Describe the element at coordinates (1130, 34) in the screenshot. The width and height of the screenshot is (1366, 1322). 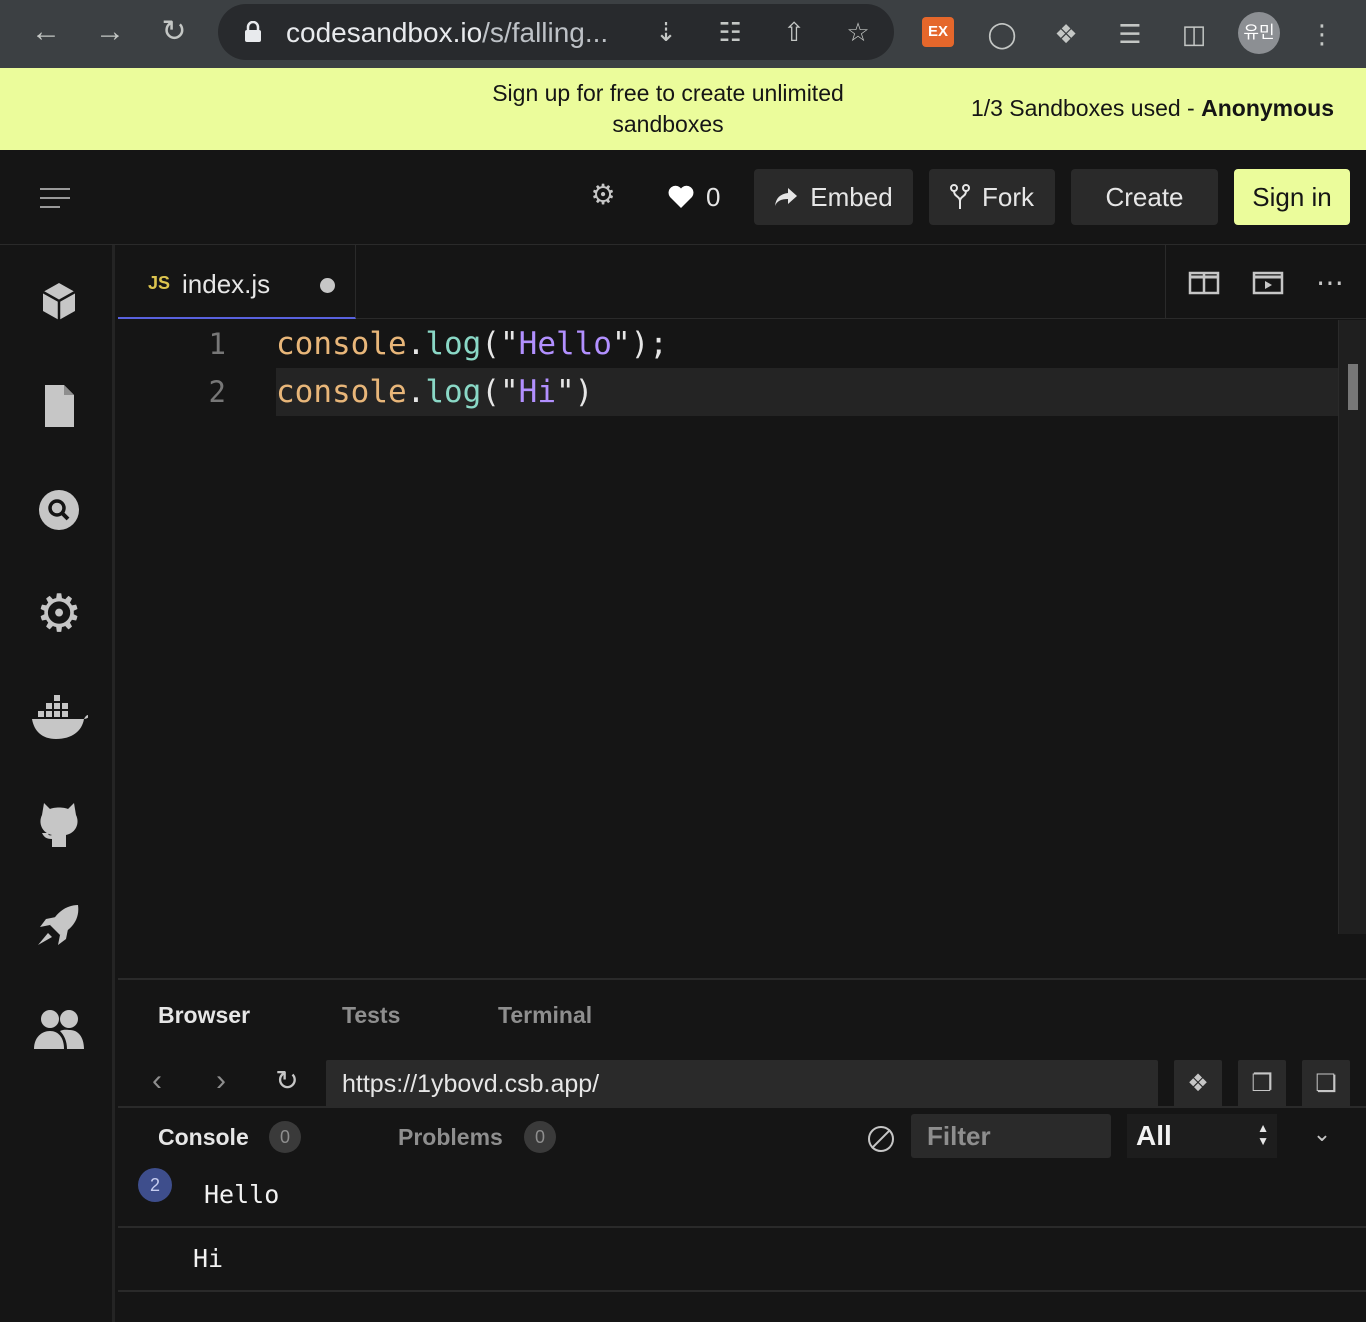
I see `media-queue-icon: ☰` at that location.